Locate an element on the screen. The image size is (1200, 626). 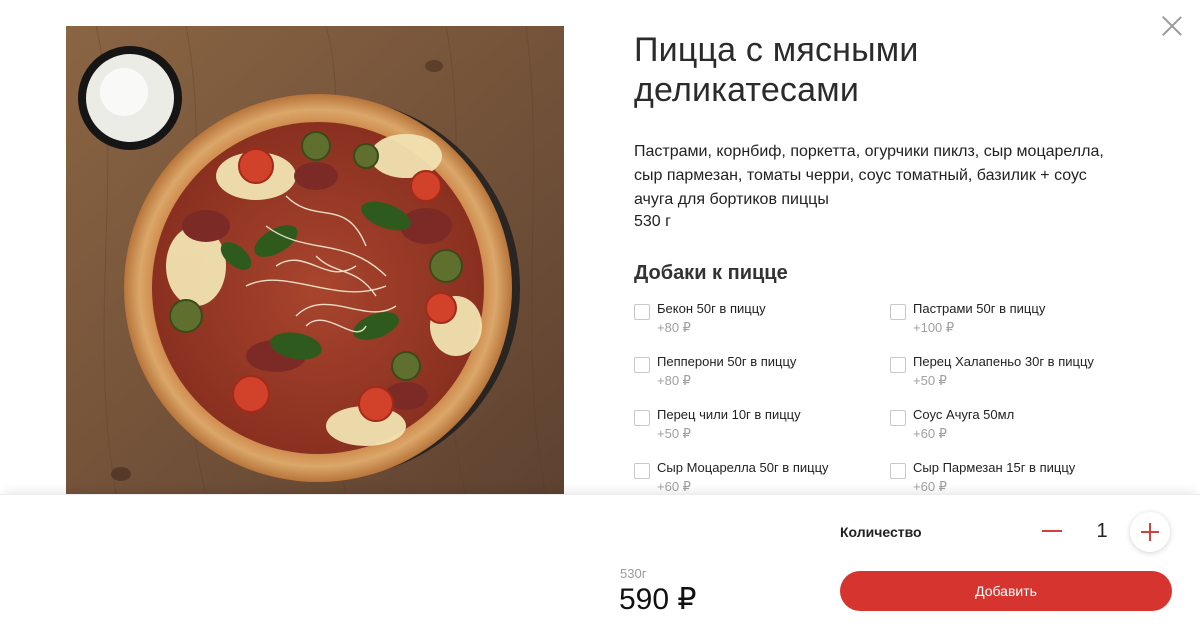
addon-name: Сыр Моцарелла 50г в пиццу is located at coordinates (743, 467).